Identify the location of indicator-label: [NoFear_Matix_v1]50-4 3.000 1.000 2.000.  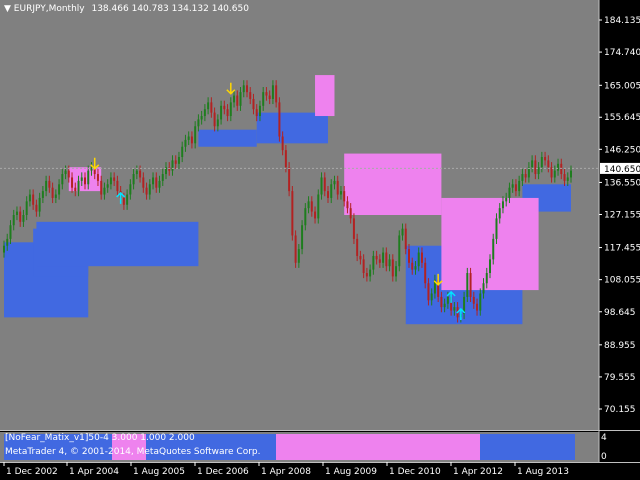
(100, 438).